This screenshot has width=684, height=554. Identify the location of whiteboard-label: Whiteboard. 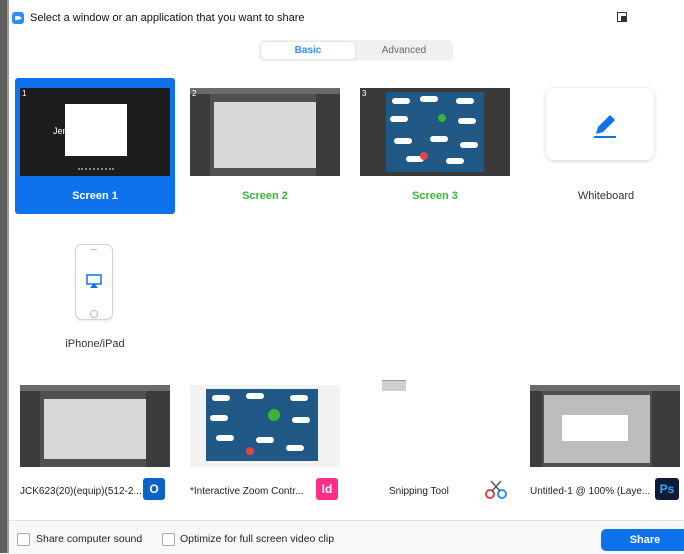
(606, 196).